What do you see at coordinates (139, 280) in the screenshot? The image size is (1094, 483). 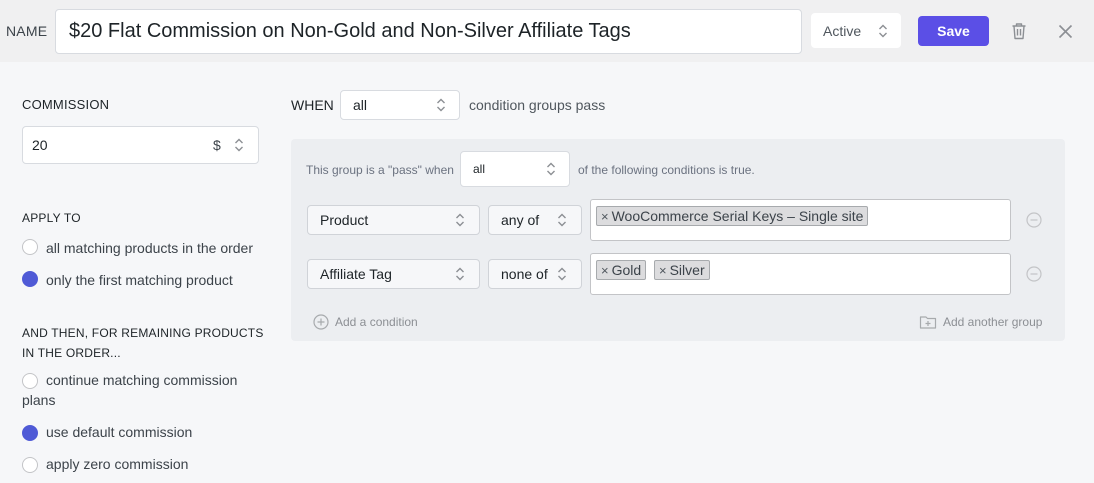 I see `radio-label: only the first matching product` at bounding box center [139, 280].